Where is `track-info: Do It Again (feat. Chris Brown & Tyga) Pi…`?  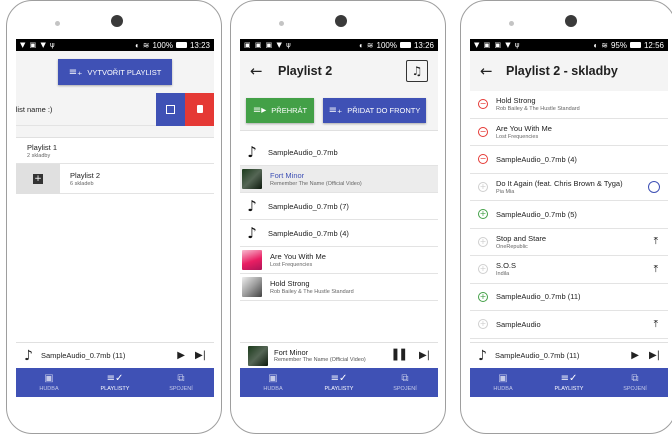
track-info: Do It Again (feat. Chris Brown & Tyga) Pi… is located at coordinates (559, 187).